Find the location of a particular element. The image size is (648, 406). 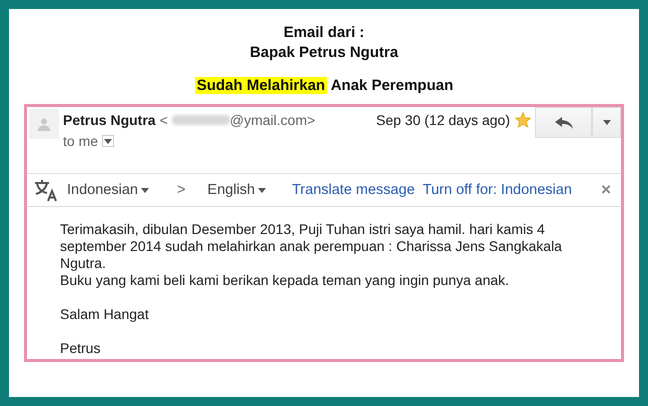

turn-off-link: Turn off for: Indonesian is located at coordinates (497, 190).